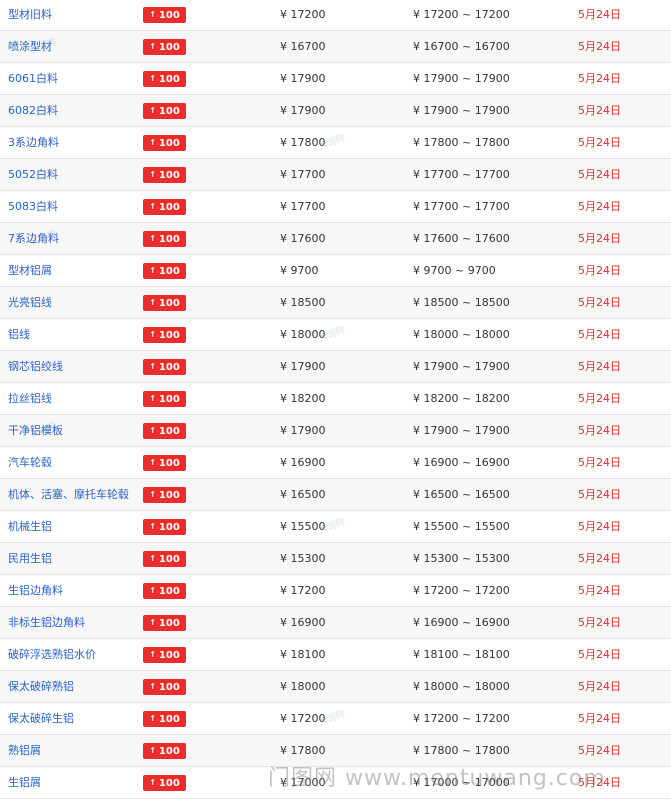 The width and height of the screenshot is (671, 800). Describe the element at coordinates (30, 15) in the screenshot. I see `product-name-link: 型材旧料` at that location.